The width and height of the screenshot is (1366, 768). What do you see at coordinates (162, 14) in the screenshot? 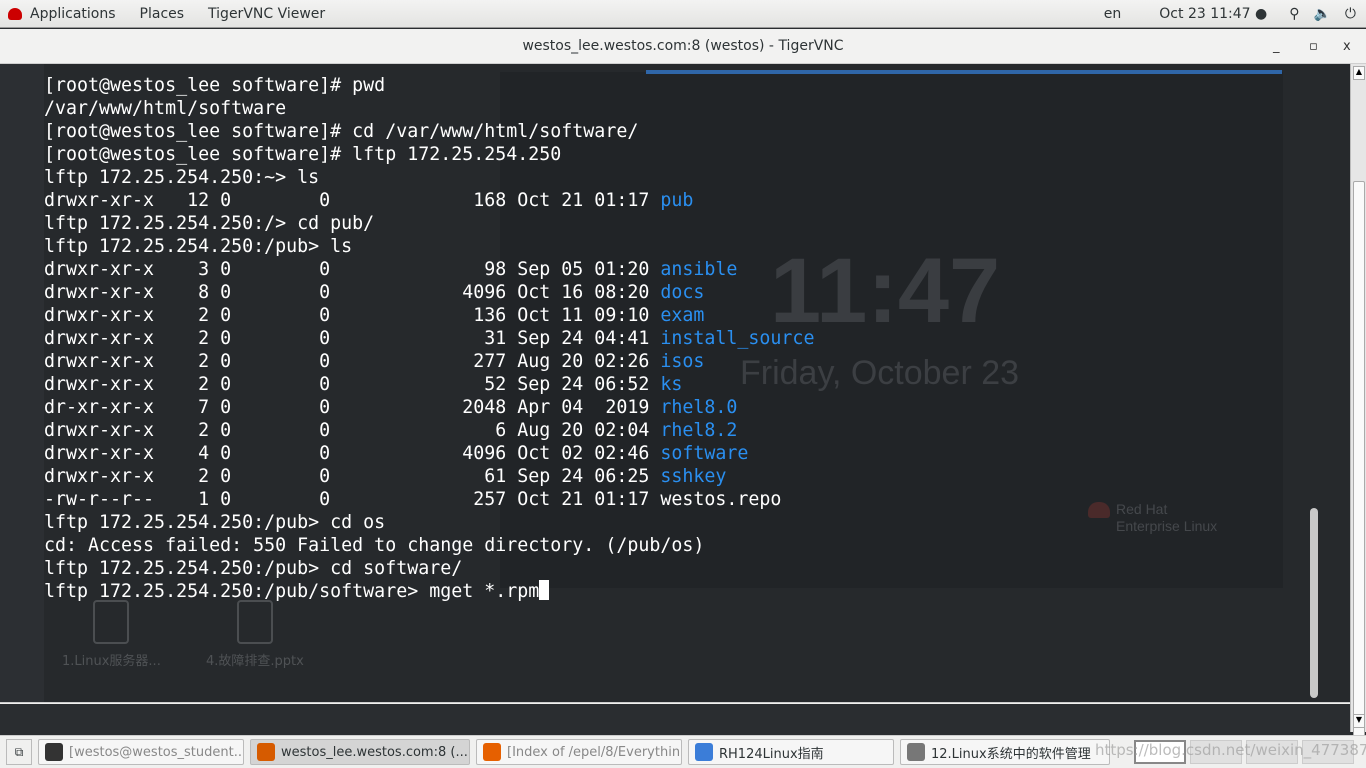
I see `places-menu: Places` at bounding box center [162, 14].